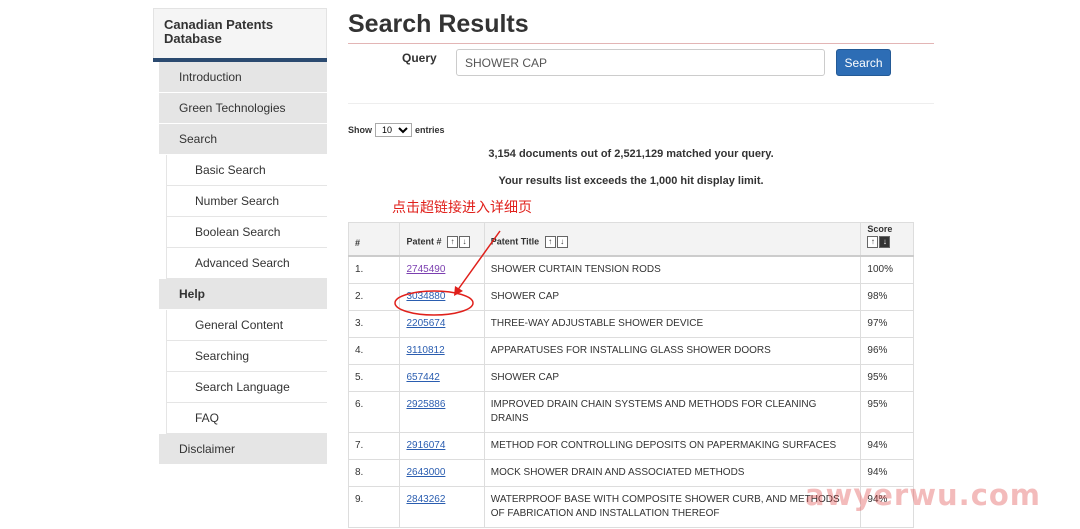  What do you see at coordinates (419, 58) in the screenshot?
I see `query-label: Query` at bounding box center [419, 58].